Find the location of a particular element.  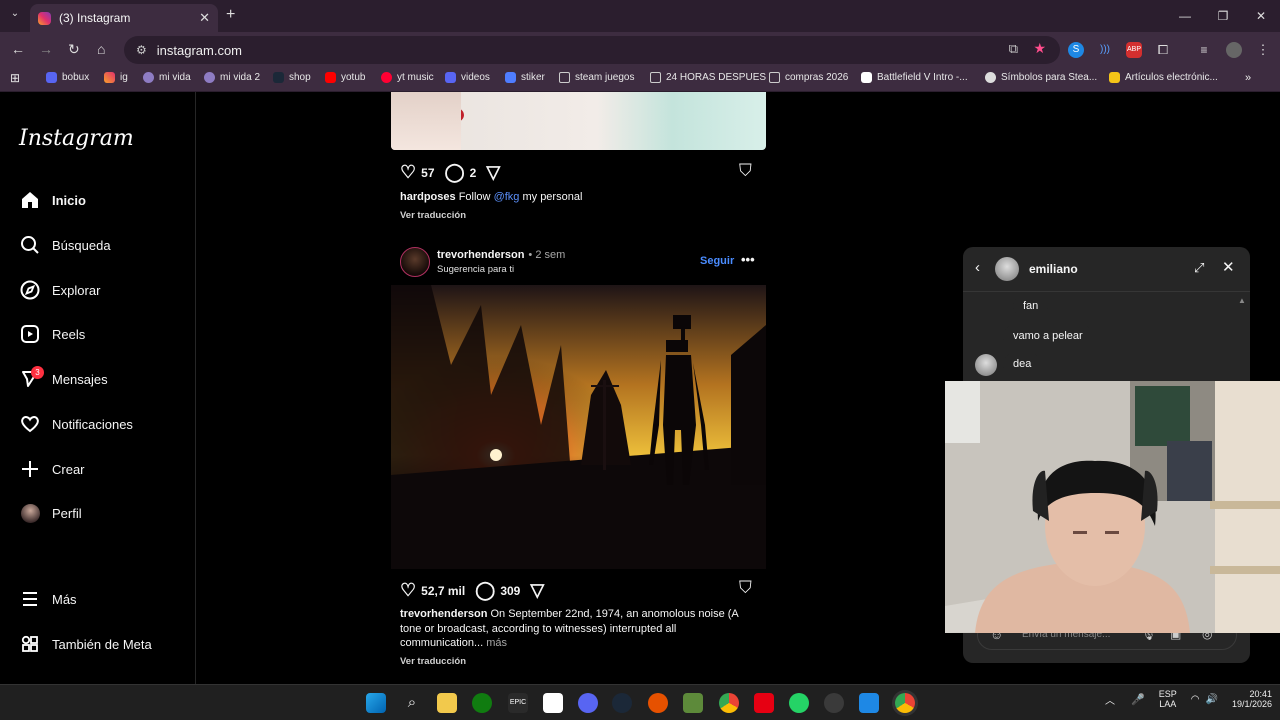

forward-icon: → is located at coordinates (46, 49).